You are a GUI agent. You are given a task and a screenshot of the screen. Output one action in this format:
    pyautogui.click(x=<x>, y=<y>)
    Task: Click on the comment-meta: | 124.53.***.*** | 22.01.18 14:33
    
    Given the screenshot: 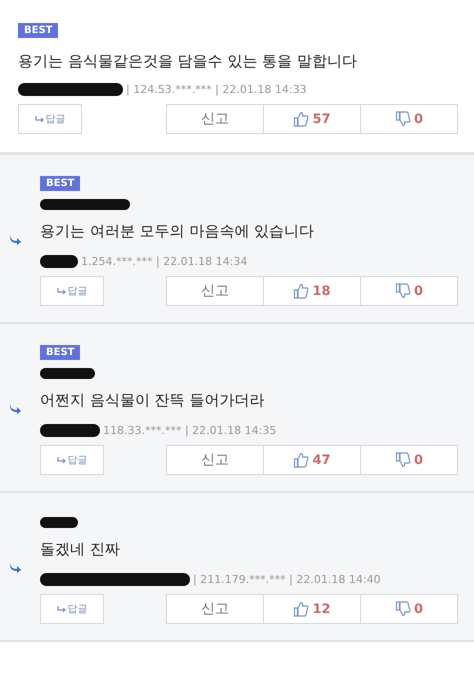 What is the action you would take?
    pyautogui.click(x=216, y=89)
    